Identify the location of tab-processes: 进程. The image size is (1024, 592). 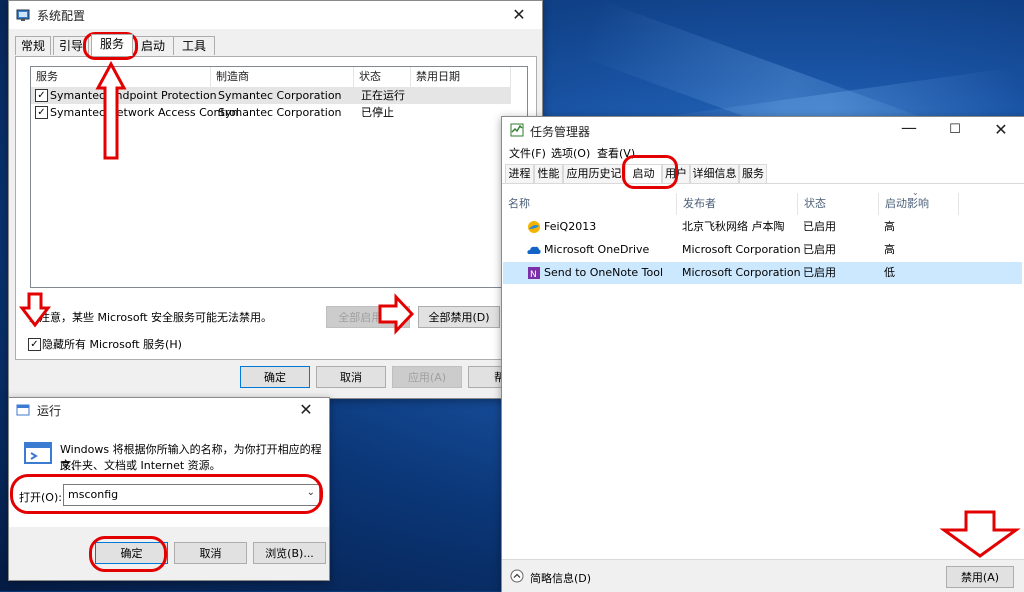
(519, 174).